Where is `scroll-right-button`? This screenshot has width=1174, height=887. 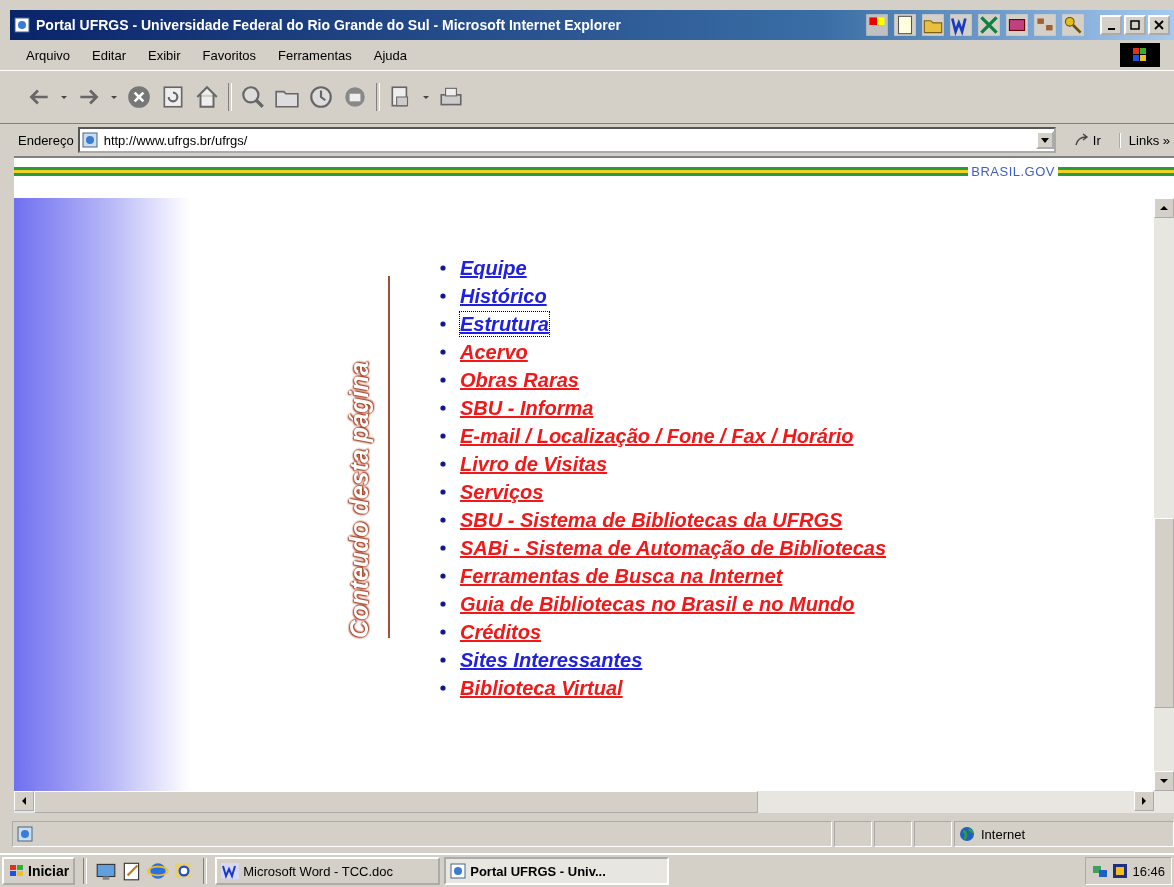
scroll-right-button is located at coordinates (1144, 801).